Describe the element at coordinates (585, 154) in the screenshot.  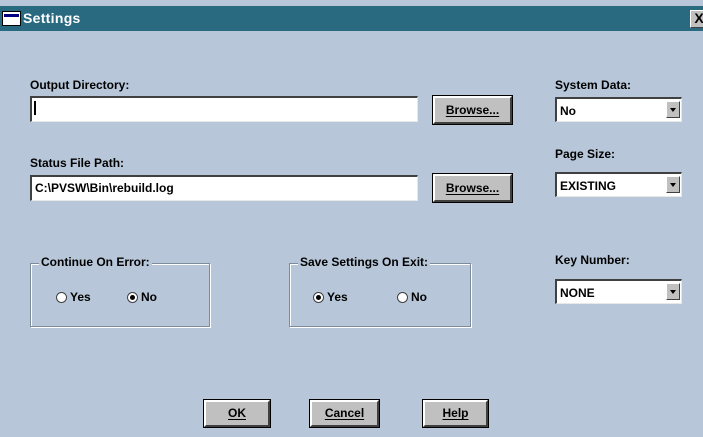
I see `page-size-label: Page Size:` at that location.